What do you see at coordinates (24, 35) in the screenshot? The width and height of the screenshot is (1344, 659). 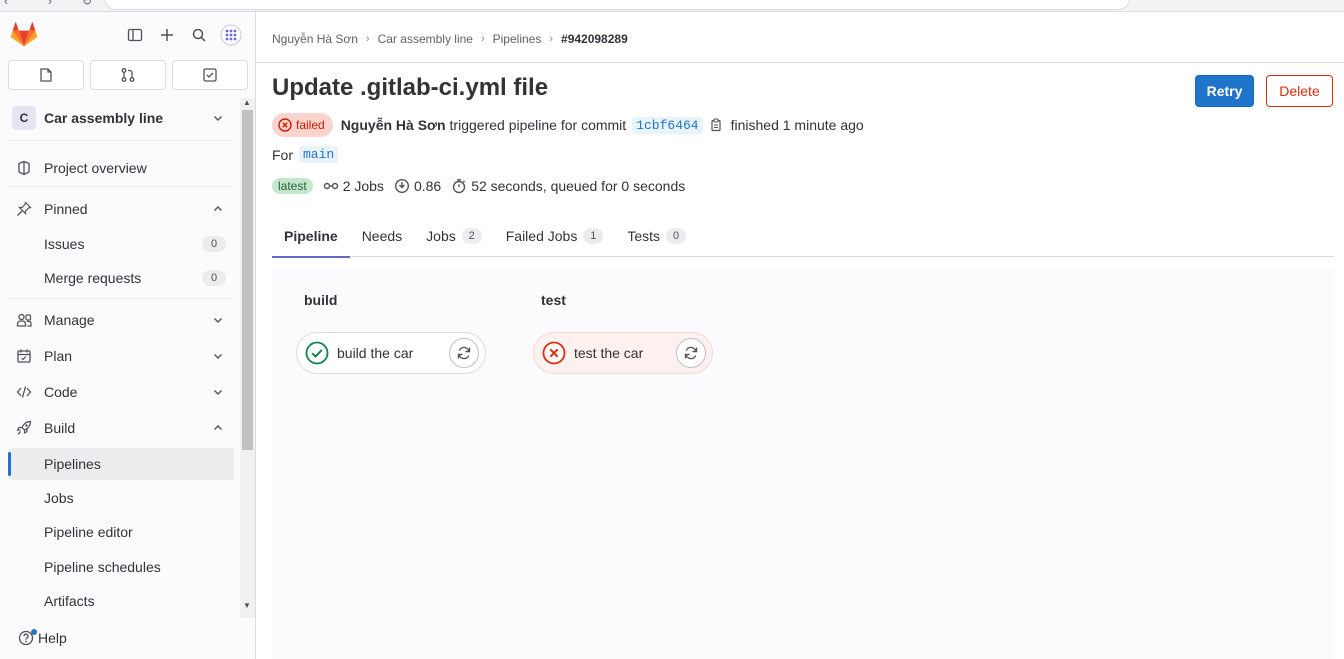 I see `gitlab-logo-icon` at bounding box center [24, 35].